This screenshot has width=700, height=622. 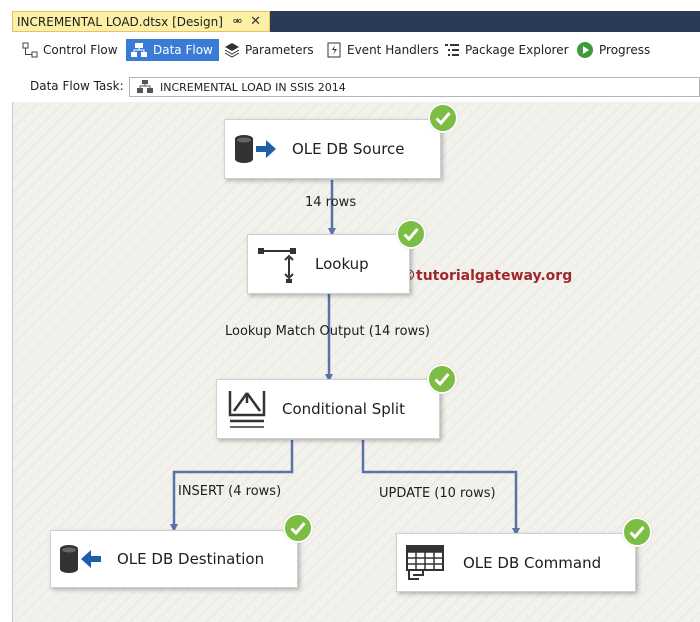 What do you see at coordinates (145, 86) in the screenshot?
I see `data-flow-task-icon` at bounding box center [145, 86].